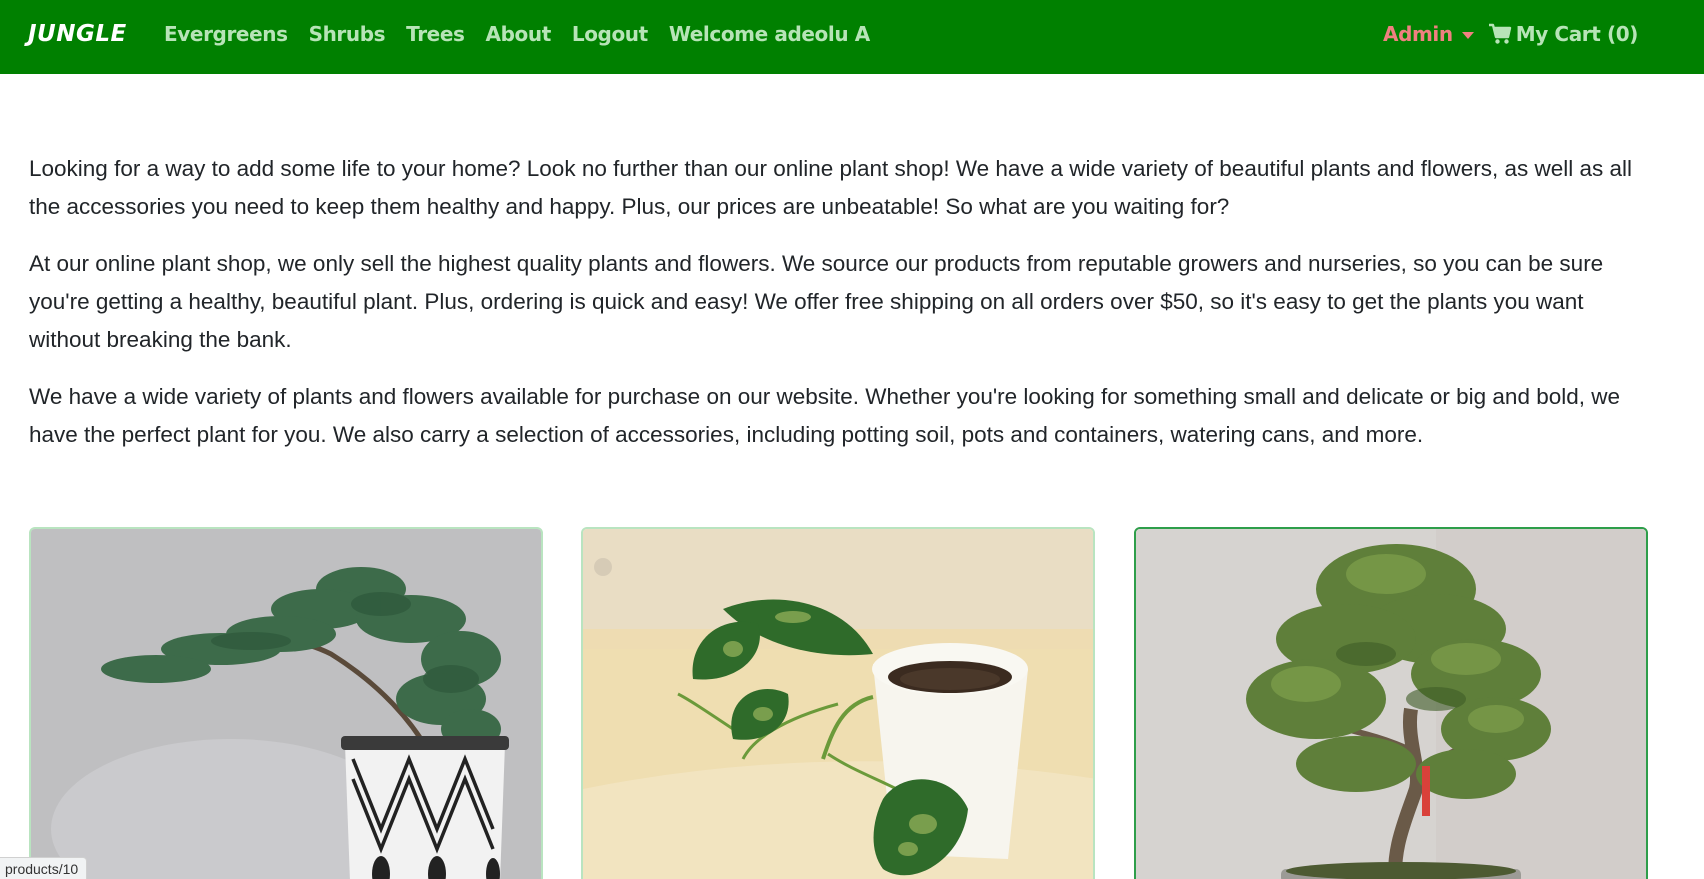 The image size is (1704, 879). What do you see at coordinates (44, 868) in the screenshot?
I see `status-bar-url: products/10` at bounding box center [44, 868].